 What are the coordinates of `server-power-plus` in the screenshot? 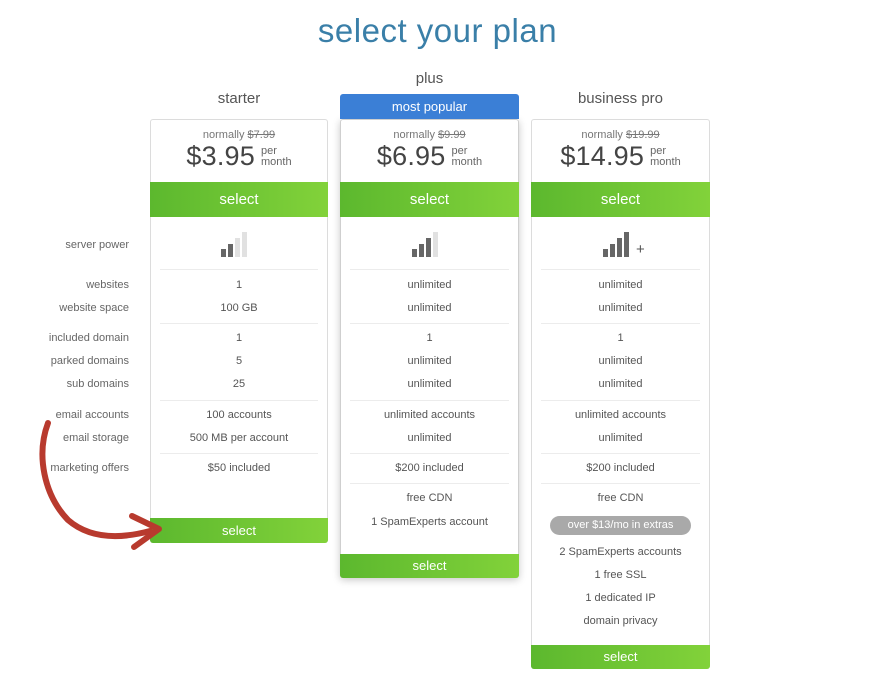 It's located at (426, 244).